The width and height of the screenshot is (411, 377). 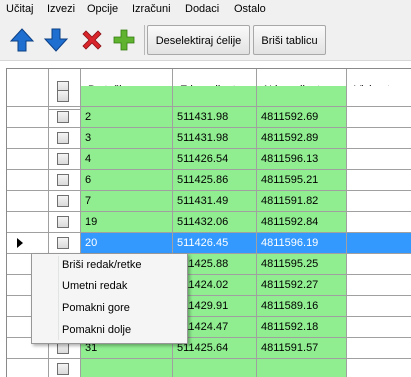 I want to click on cell-id: 4, so click(x=127, y=159).